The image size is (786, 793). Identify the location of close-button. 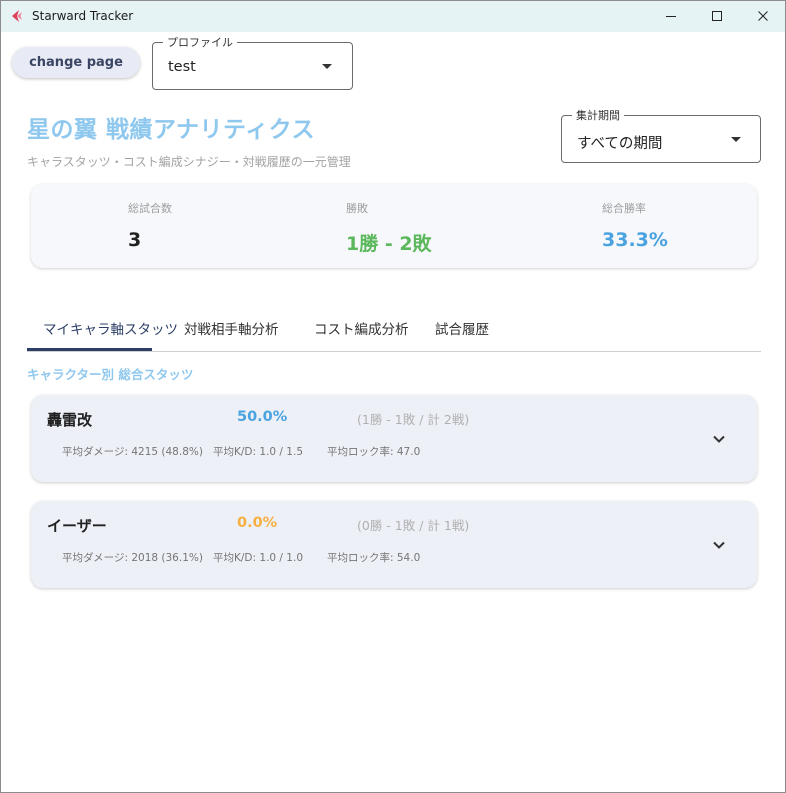
(763, 16).